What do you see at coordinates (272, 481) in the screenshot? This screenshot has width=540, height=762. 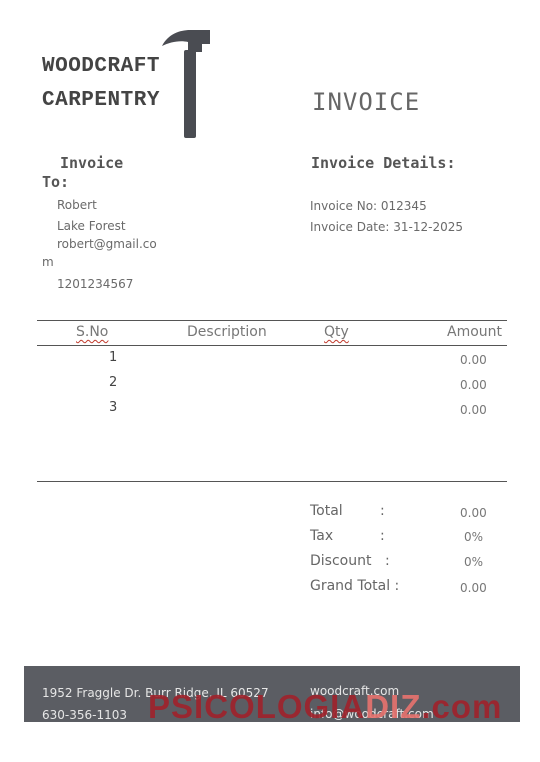 I see `table-bottom-rule` at bounding box center [272, 481].